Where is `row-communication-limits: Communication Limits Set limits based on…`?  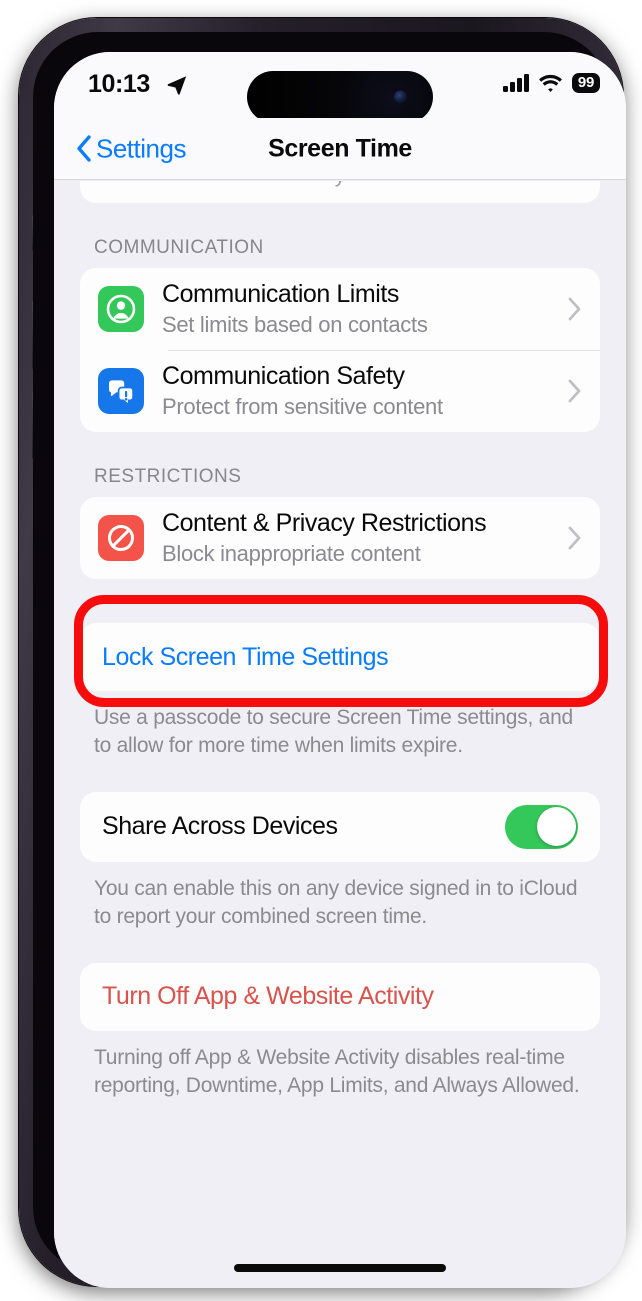 row-communication-limits: Communication Limits Set limits based on… is located at coordinates (340, 309).